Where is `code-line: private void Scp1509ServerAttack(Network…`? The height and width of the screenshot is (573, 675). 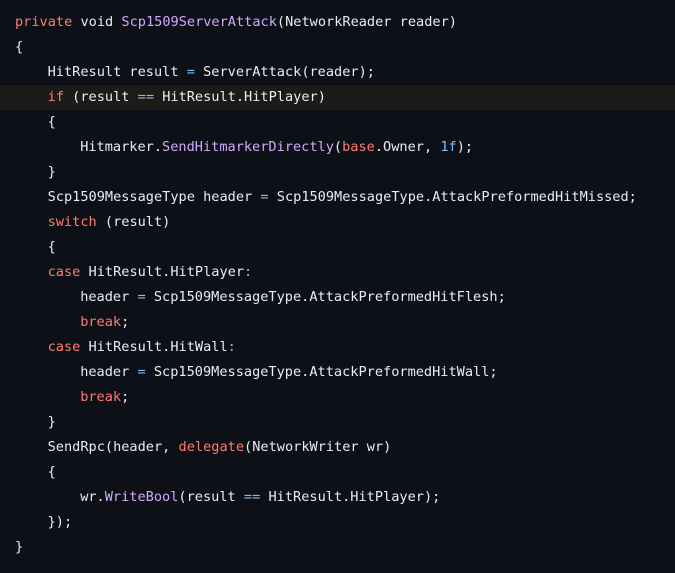 code-line: private void Scp1509ServerAttack(Network… is located at coordinates (337, 22).